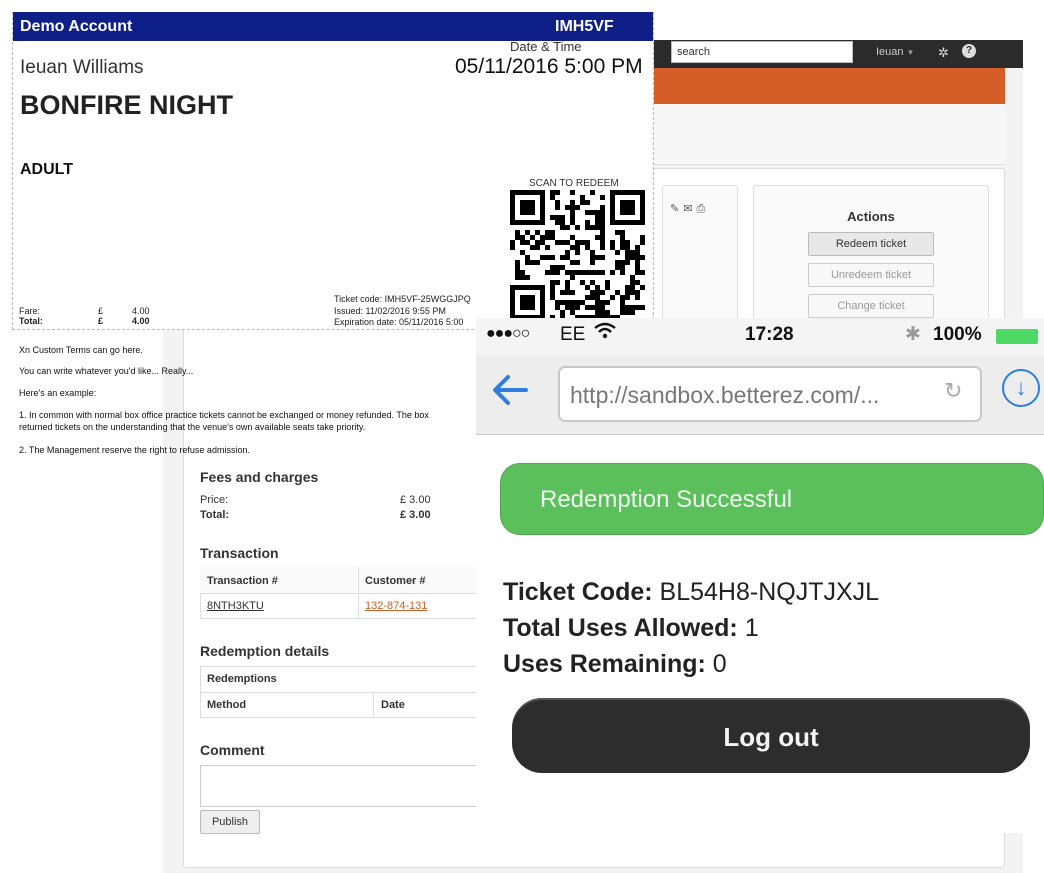 The image size is (1044, 873). I want to click on terms-line: Xn Custom Terms can go here., so click(81, 350).